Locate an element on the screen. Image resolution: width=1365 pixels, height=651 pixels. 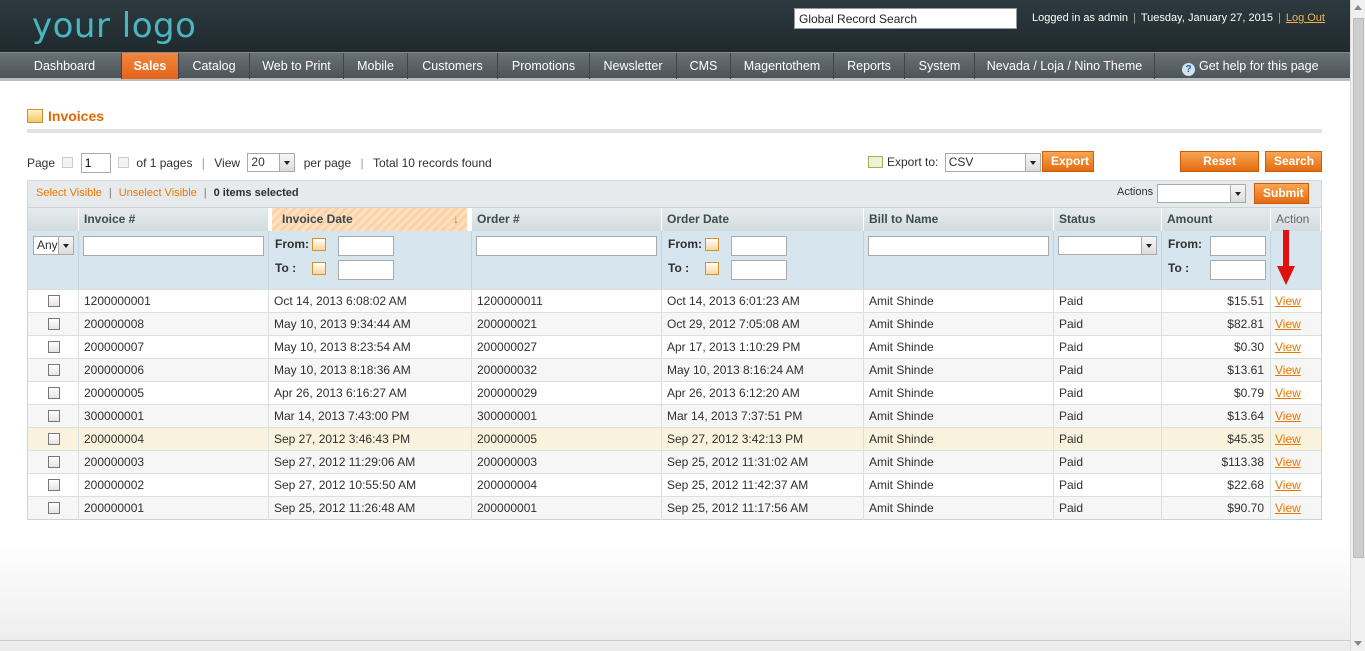
nav-item-promotions: Promotions is located at coordinates (544, 66).